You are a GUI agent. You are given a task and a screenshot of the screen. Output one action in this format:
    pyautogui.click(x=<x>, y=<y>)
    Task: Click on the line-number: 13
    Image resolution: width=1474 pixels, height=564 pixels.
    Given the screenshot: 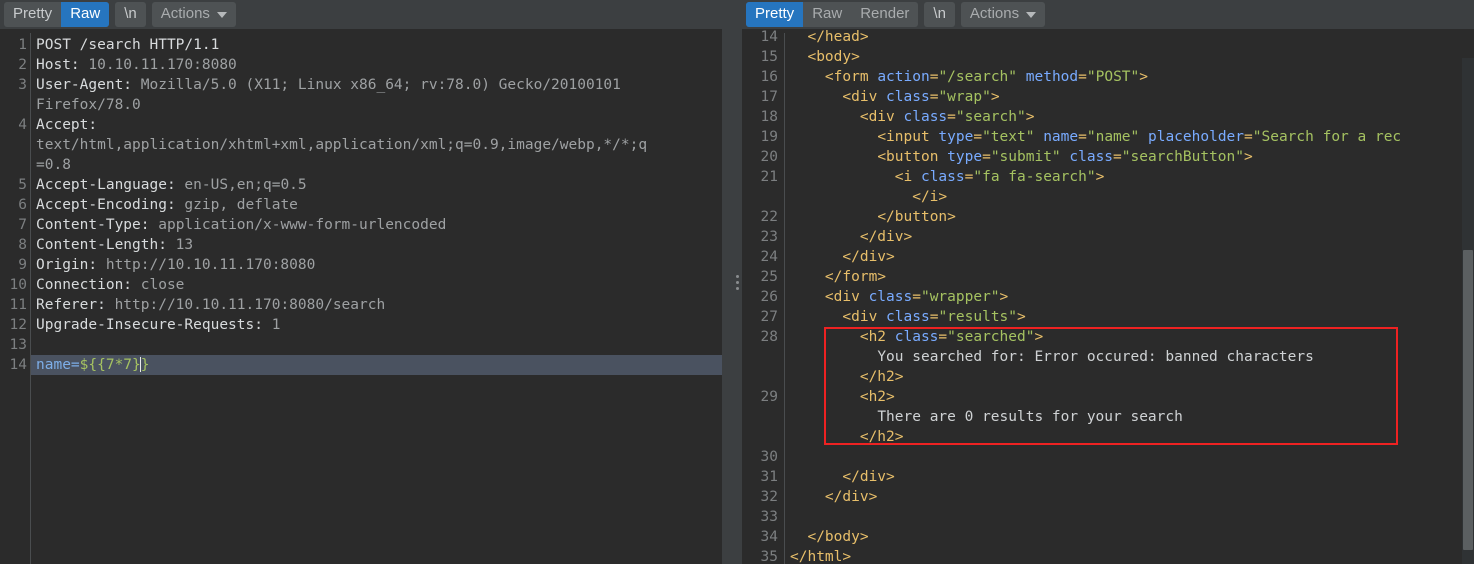 What is the action you would take?
    pyautogui.click(x=18, y=345)
    